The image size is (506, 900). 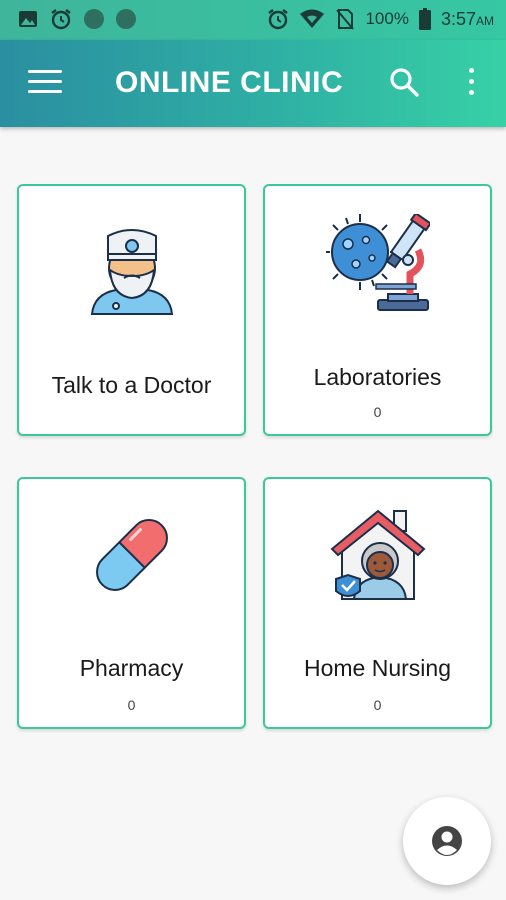 I want to click on card-talk-to-doctor: Talk to a Doctor, so click(x=131, y=310).